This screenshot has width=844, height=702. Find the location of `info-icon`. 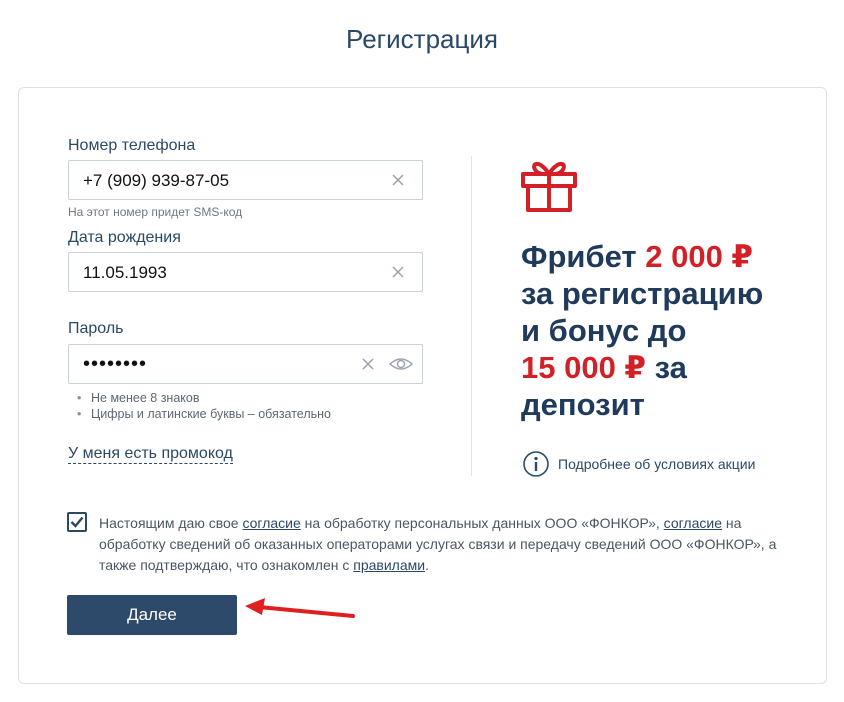

info-icon is located at coordinates (536, 464).